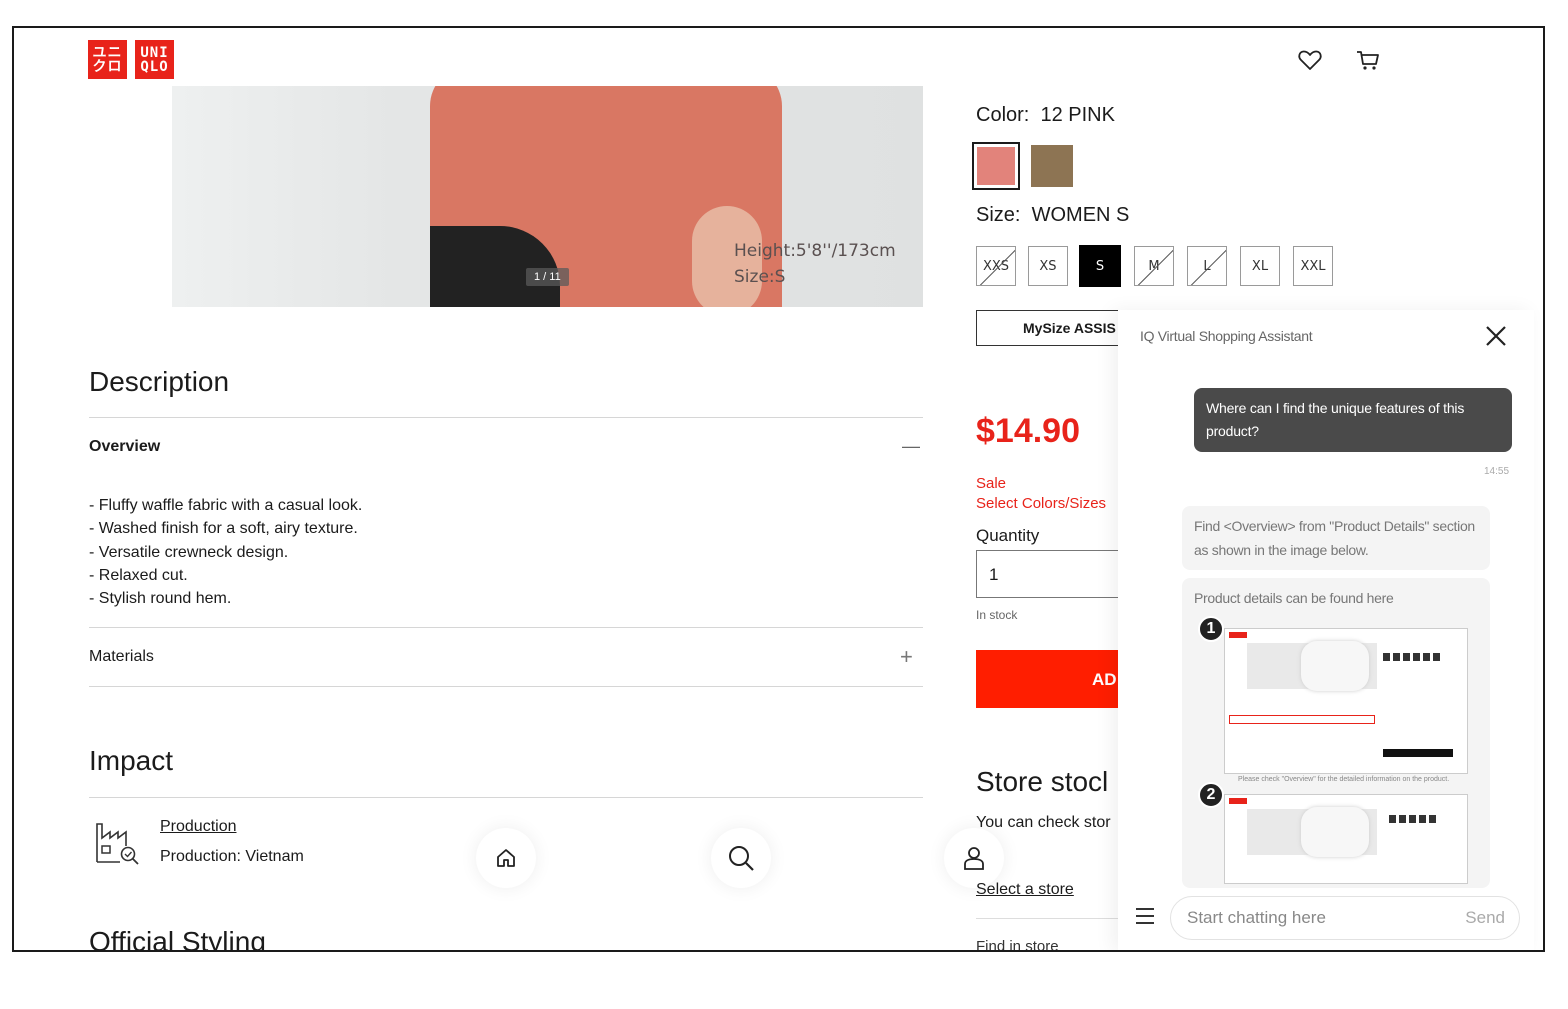  I want to click on chat-input-row: Start chatting here Send, so click(1326, 917).